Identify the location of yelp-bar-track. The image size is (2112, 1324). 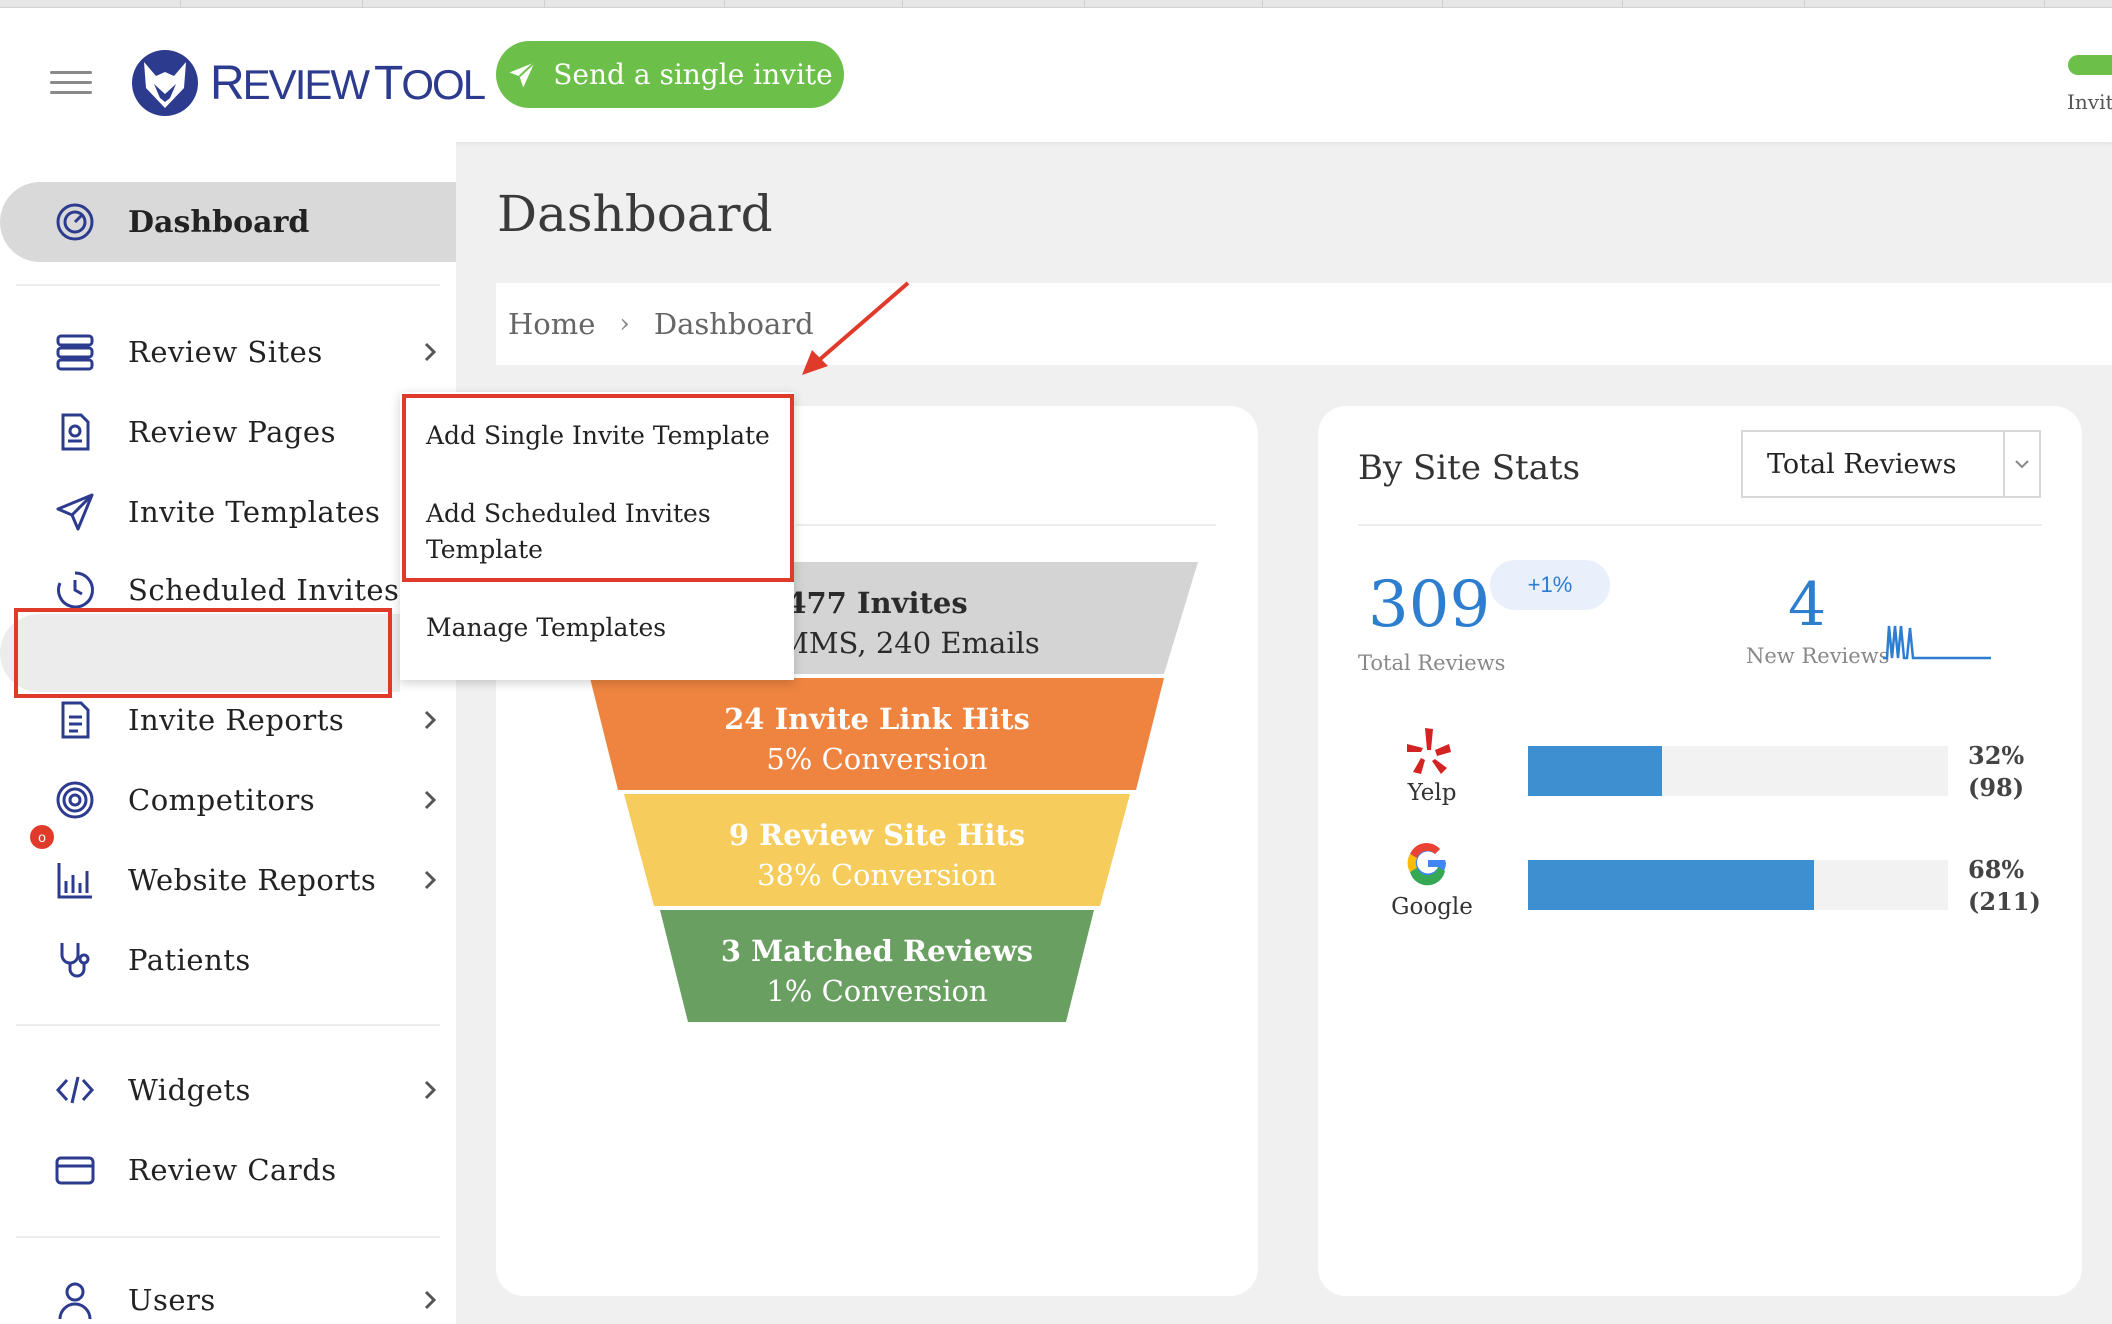
(1738, 771).